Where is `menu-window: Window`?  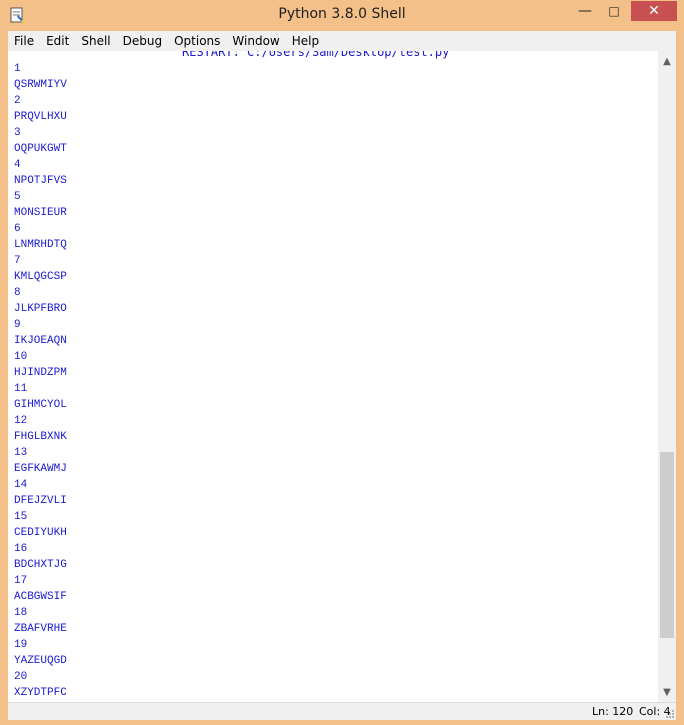
menu-window: Window is located at coordinates (255, 41).